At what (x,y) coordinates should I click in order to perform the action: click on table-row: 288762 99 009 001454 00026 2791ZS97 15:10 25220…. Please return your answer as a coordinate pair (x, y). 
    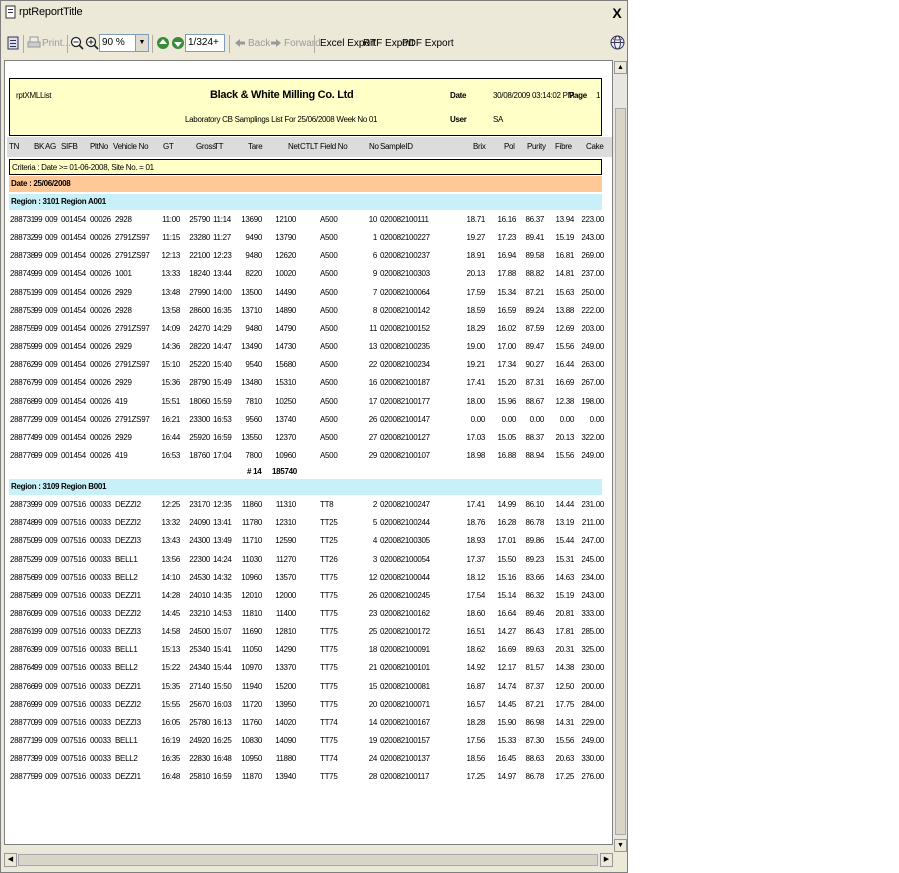
    Looking at the image, I should click on (309, 365).